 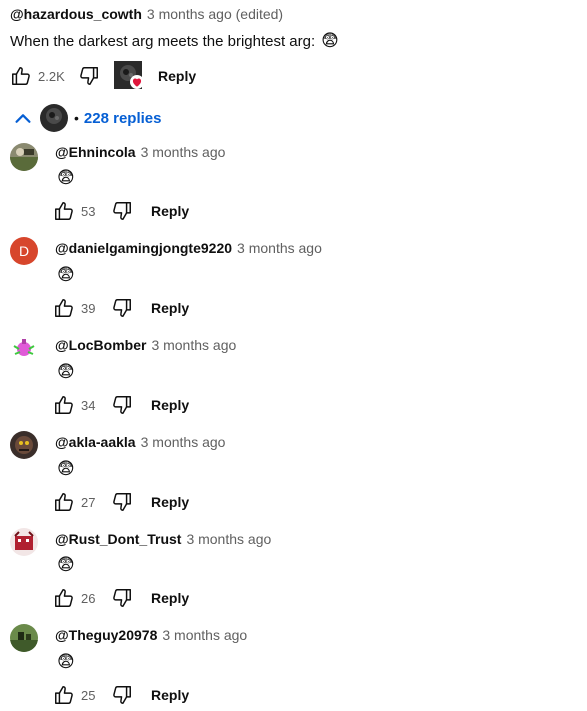 I want to click on reply-author: @danielgamingjongte9220, so click(x=143, y=248).